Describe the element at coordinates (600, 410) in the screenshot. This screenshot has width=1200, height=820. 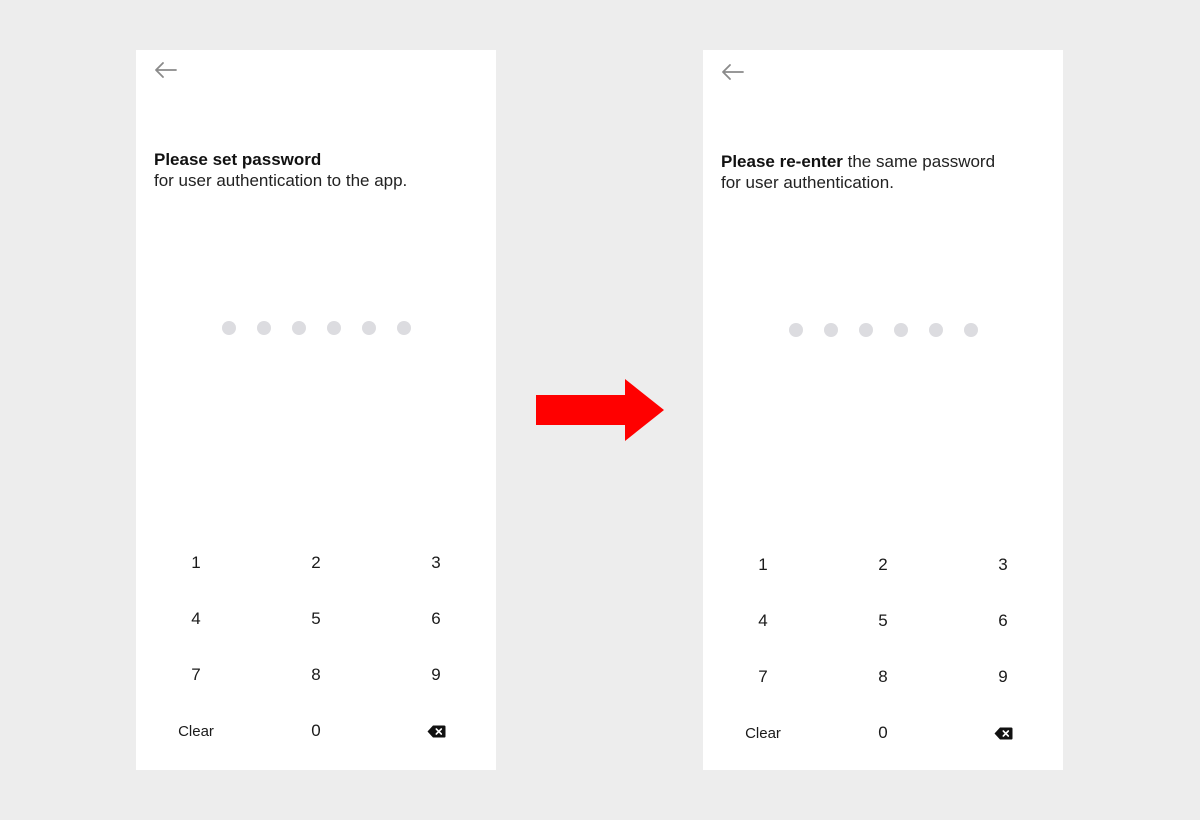
I see `arrow-right-icon` at that location.